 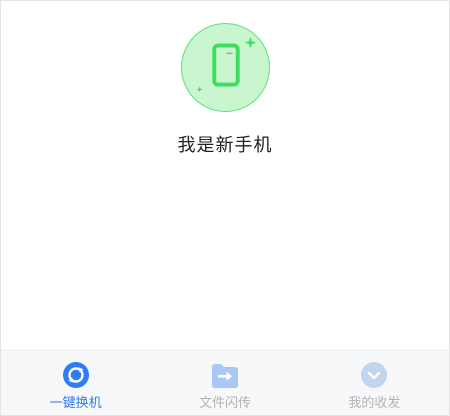 I want to click on tab-my-transfers: 我的收发, so click(x=374, y=383).